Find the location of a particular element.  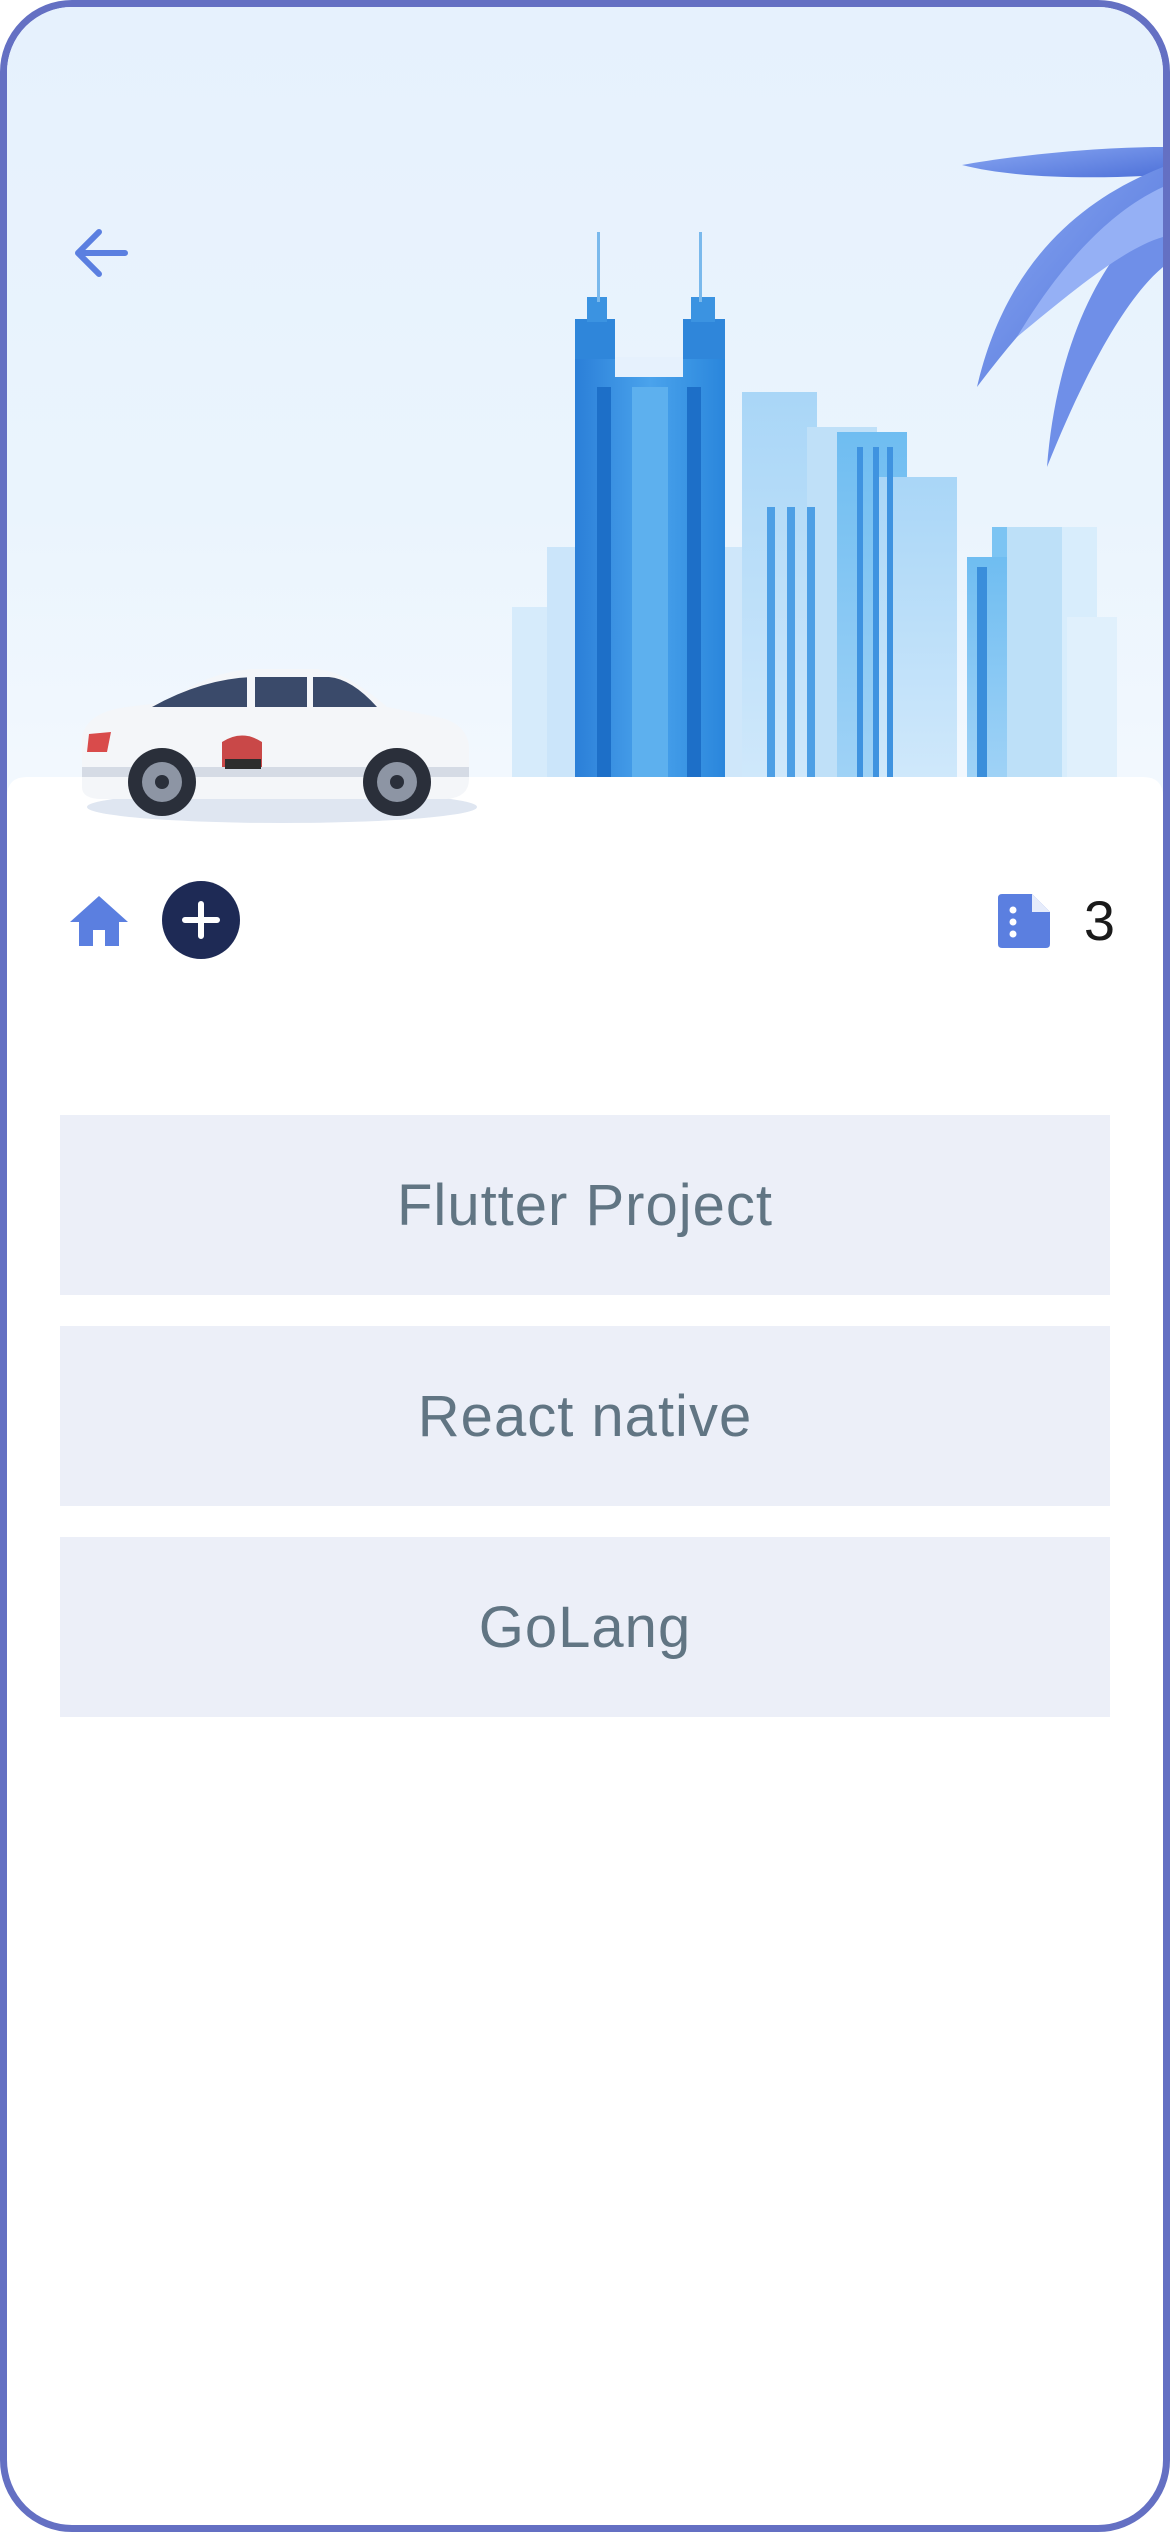

project-item-flutter: Flutter Project is located at coordinates (585, 1205).